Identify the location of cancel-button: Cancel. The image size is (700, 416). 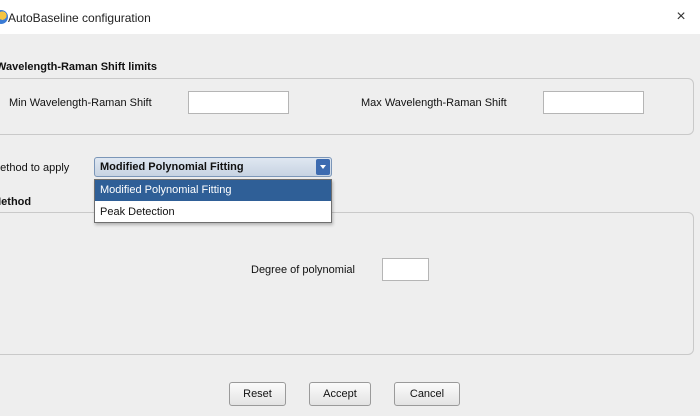
(427, 394).